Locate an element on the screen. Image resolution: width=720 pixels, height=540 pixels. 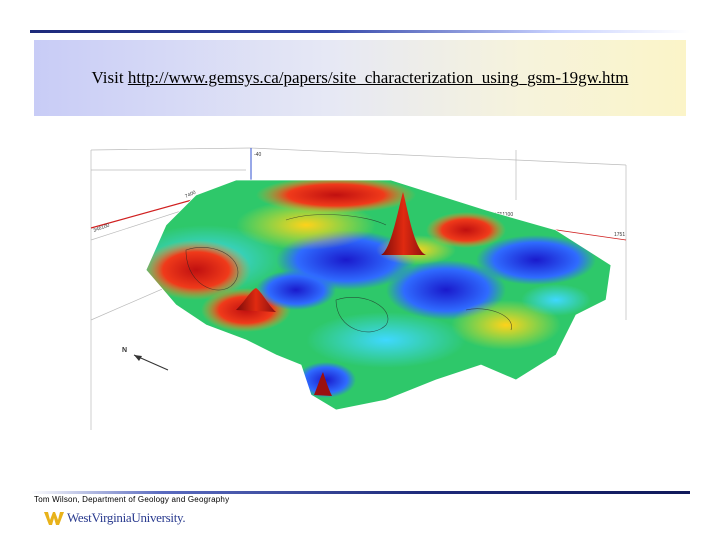
bottom-divider is located at coordinates (360, 492).